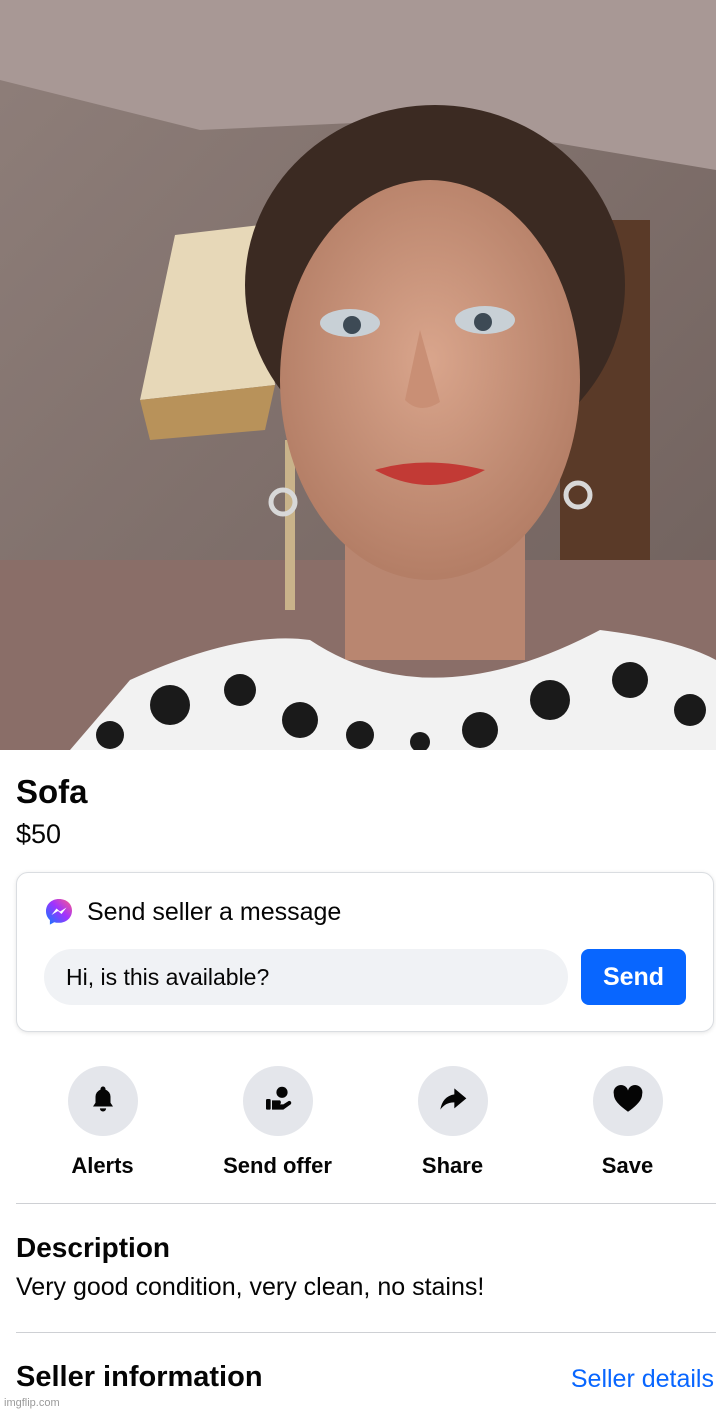 The height and width of the screenshot is (1412, 716). I want to click on message-input: Hi, is this available?, so click(306, 977).